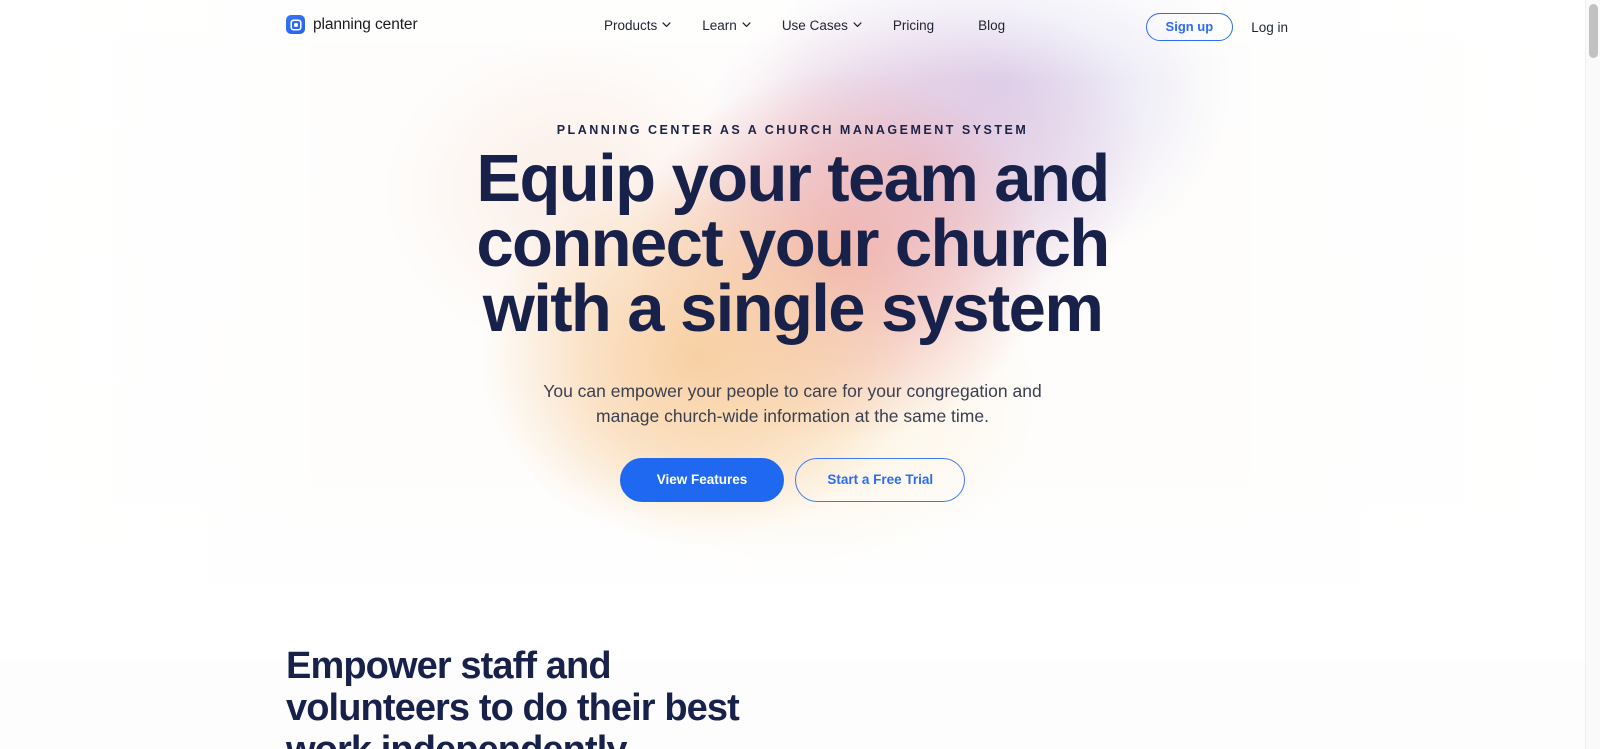 Image resolution: width=1600 pixels, height=749 pixels. What do you see at coordinates (449, 666) in the screenshot?
I see `empower-heading-line-1: Empower staff and` at bounding box center [449, 666].